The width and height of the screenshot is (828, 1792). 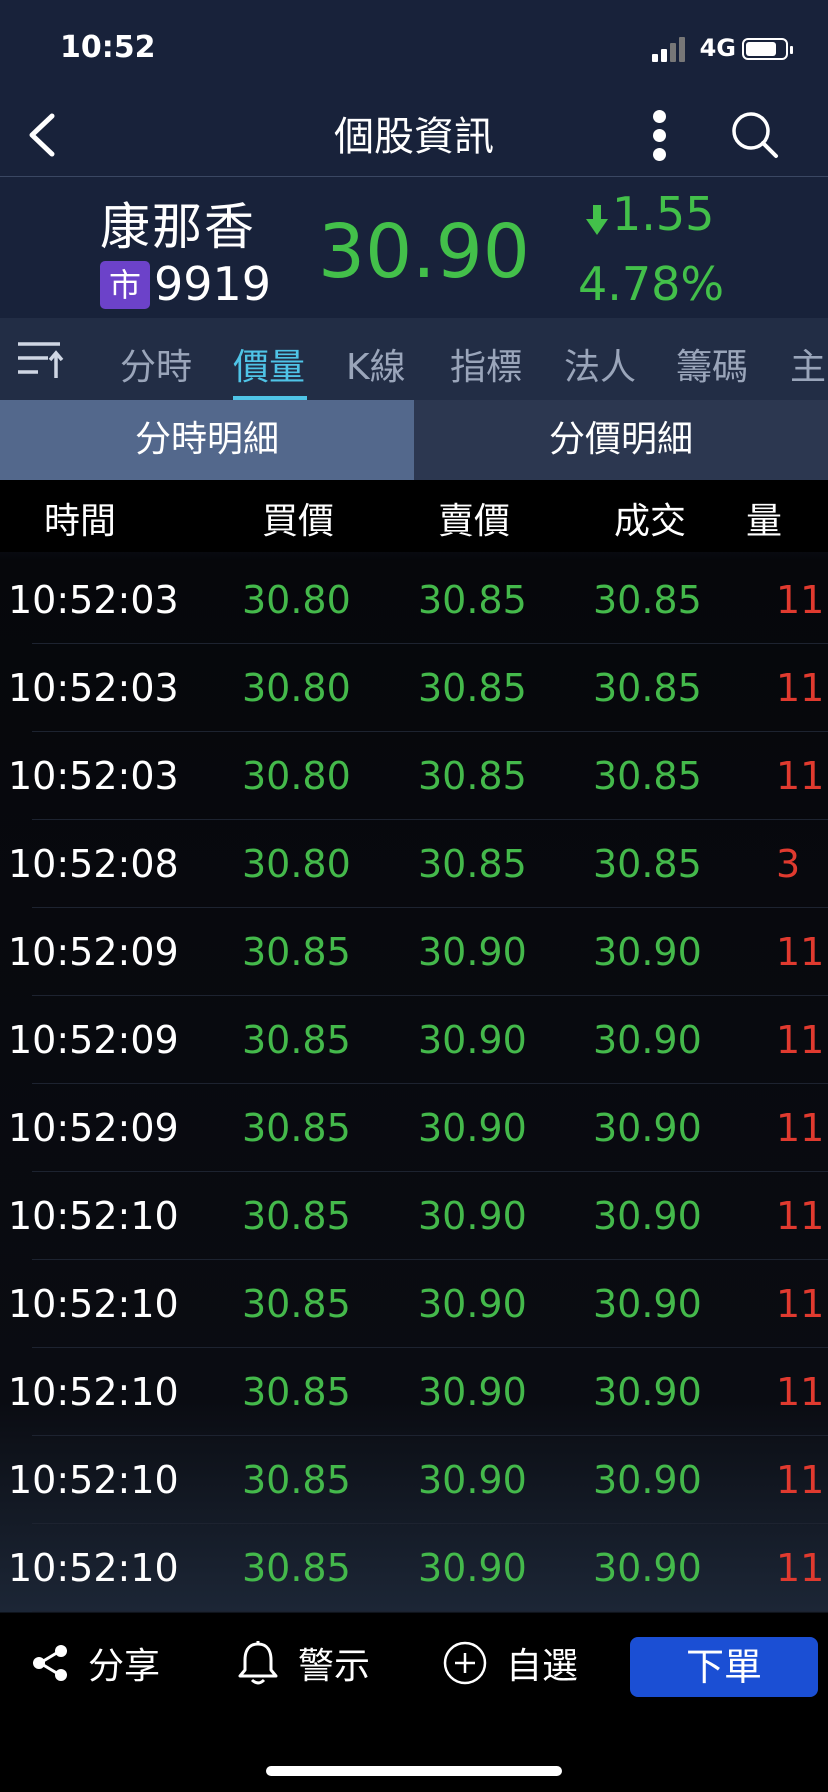 I want to click on segment-price-detail: 分價明細, so click(x=621, y=440).